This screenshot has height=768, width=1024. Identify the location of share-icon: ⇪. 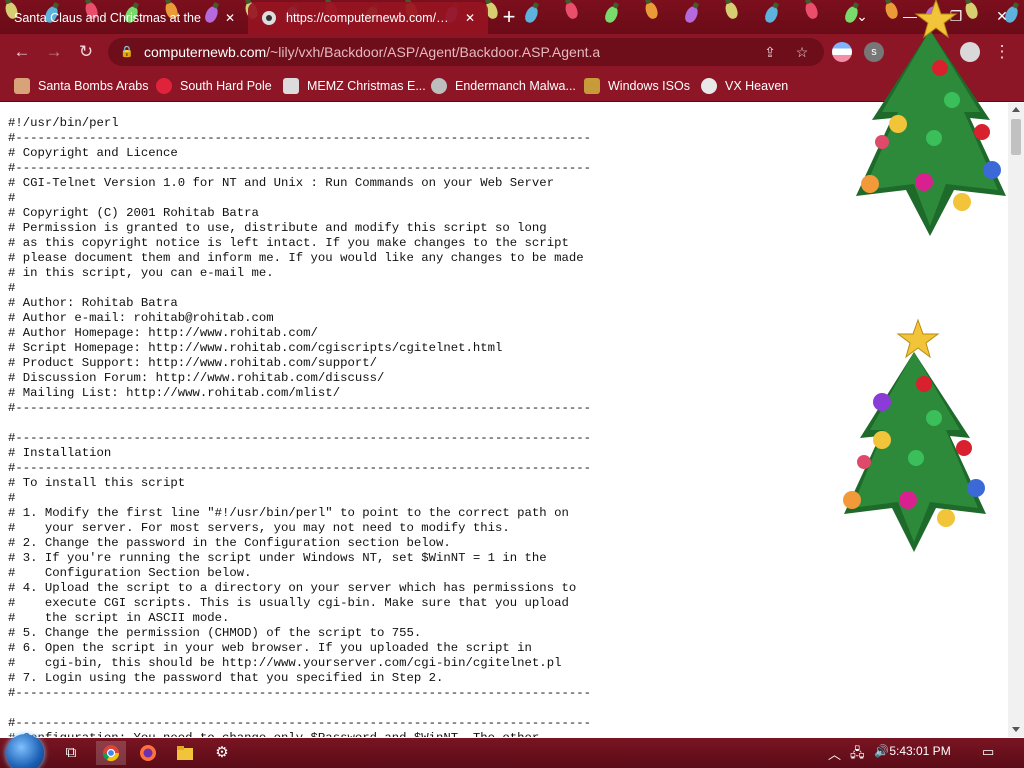
(770, 52).